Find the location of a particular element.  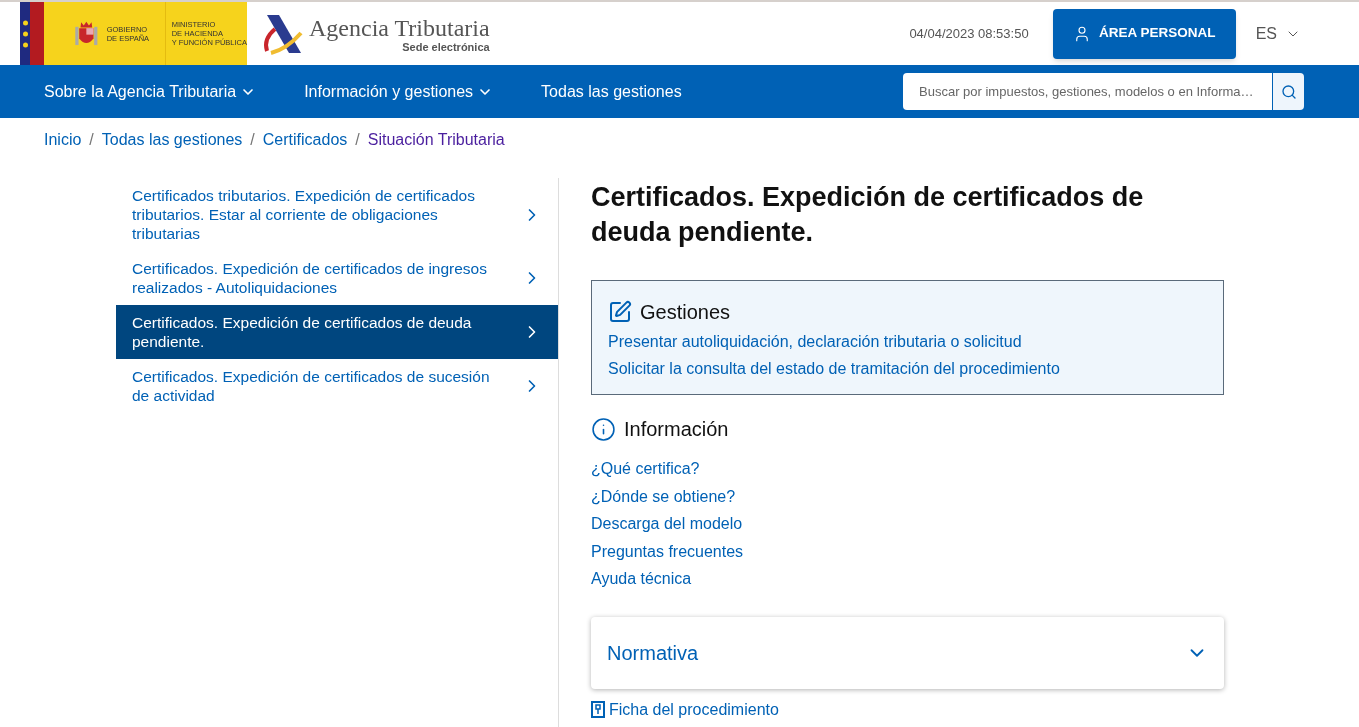

info-link: ¿Dónde se obtiene? is located at coordinates (663, 496).